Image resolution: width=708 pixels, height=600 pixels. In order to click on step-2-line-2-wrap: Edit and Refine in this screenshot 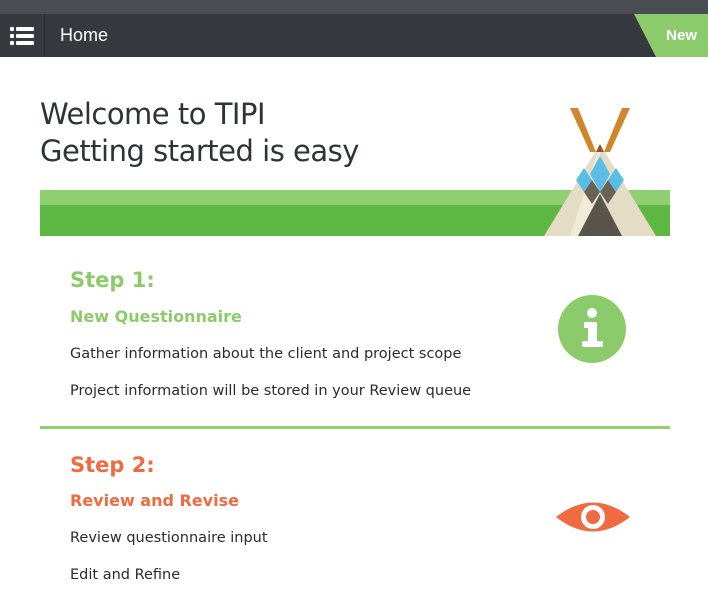, I will do `click(125, 575)`.